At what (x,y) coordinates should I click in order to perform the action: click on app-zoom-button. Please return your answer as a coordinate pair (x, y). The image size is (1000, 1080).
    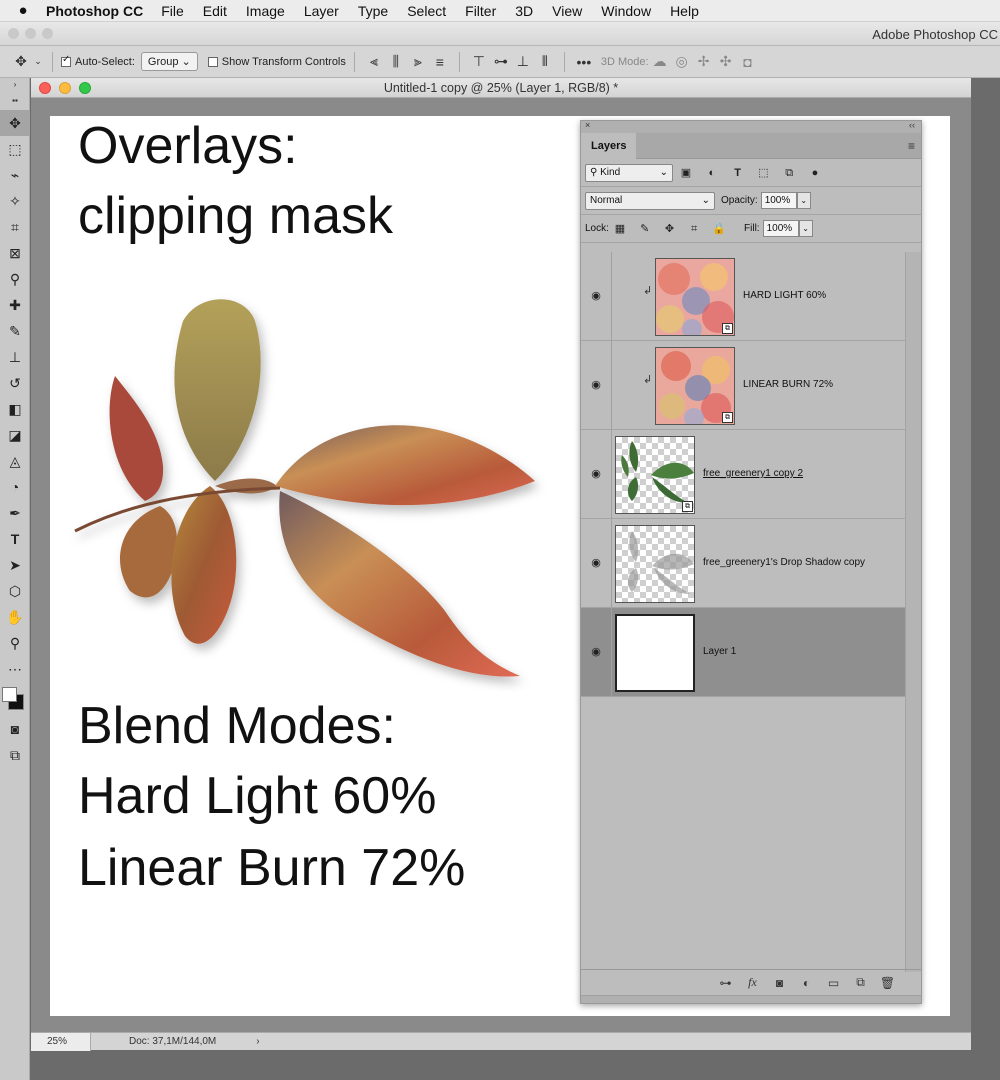
    Looking at the image, I should click on (47, 33).